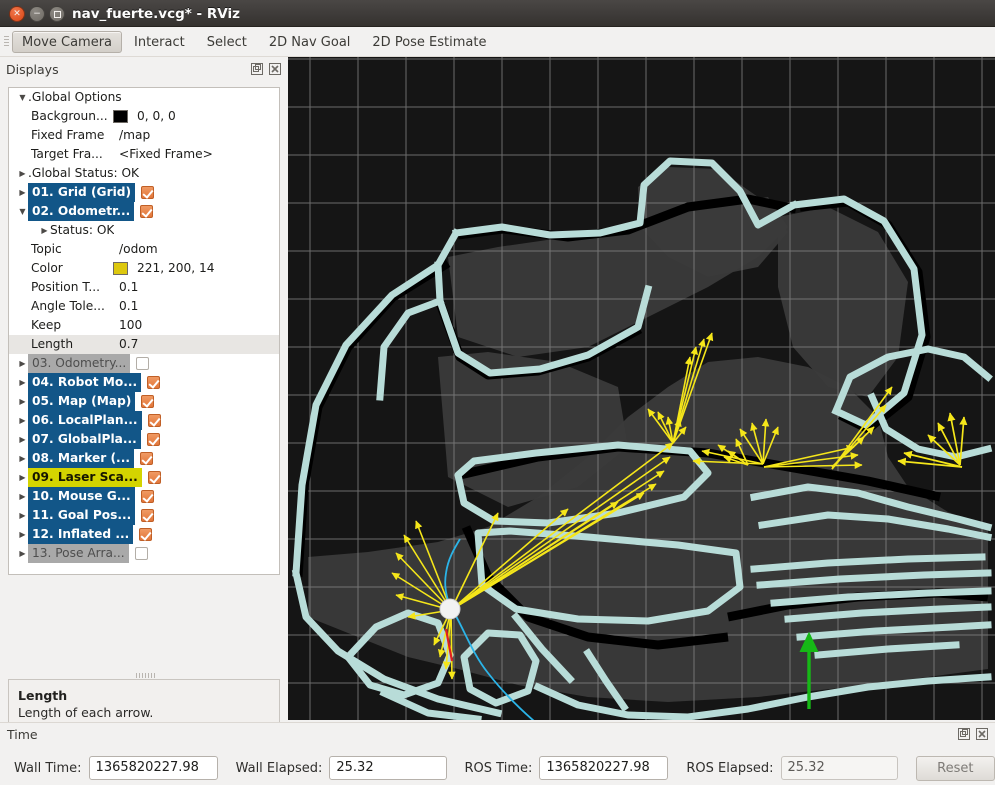  Describe the element at coordinates (144, 97) in the screenshot. I see `tree-item-global-options: ▼ .Global Options` at that location.